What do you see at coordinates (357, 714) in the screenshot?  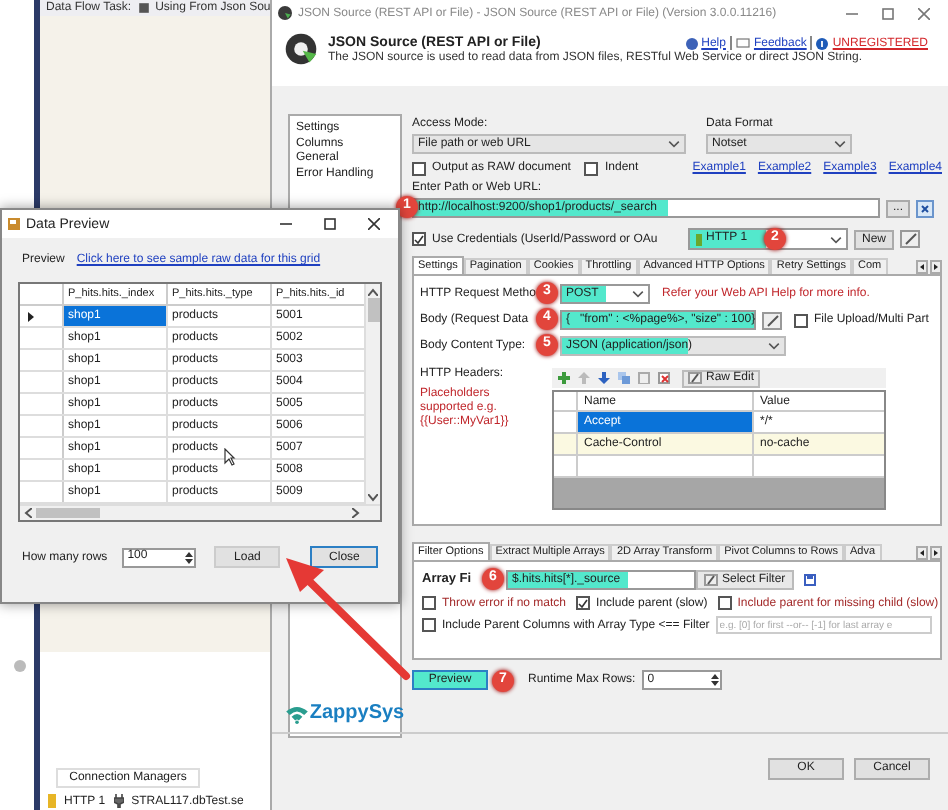 I see `brand-logo: ZappySys` at bounding box center [357, 714].